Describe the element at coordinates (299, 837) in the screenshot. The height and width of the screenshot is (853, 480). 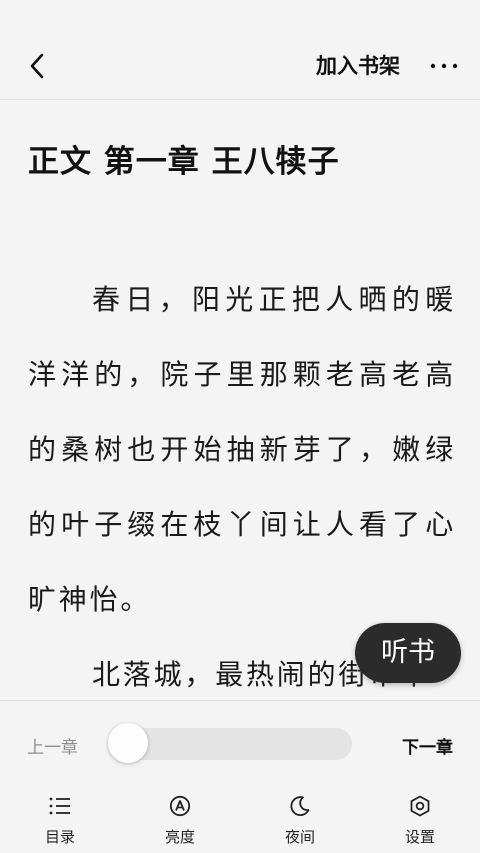
I see `toolbar-label: 夜间` at that location.